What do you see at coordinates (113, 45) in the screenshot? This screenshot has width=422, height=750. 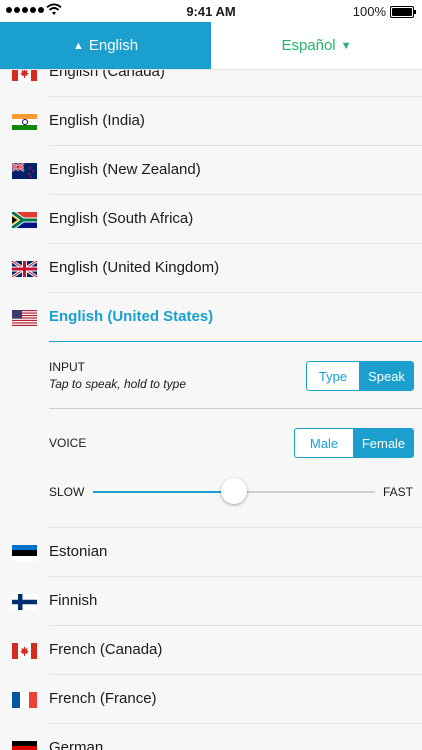 I see `tab-source-label: English` at bounding box center [113, 45].